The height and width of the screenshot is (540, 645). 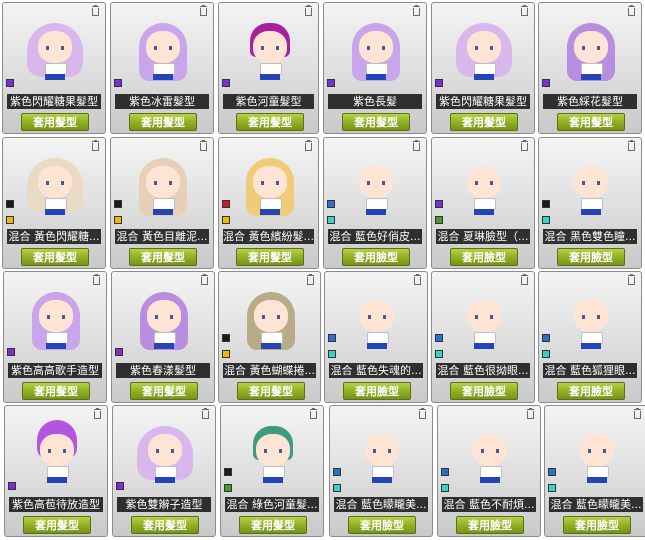 I want to click on style-card: 紫色雙辮子造型 套用髮型, so click(x=164, y=471).